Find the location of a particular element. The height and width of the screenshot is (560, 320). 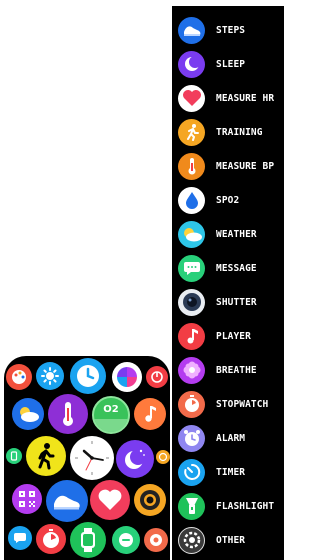

menu-item-label: MEASURE HR is located at coordinates (245, 98).